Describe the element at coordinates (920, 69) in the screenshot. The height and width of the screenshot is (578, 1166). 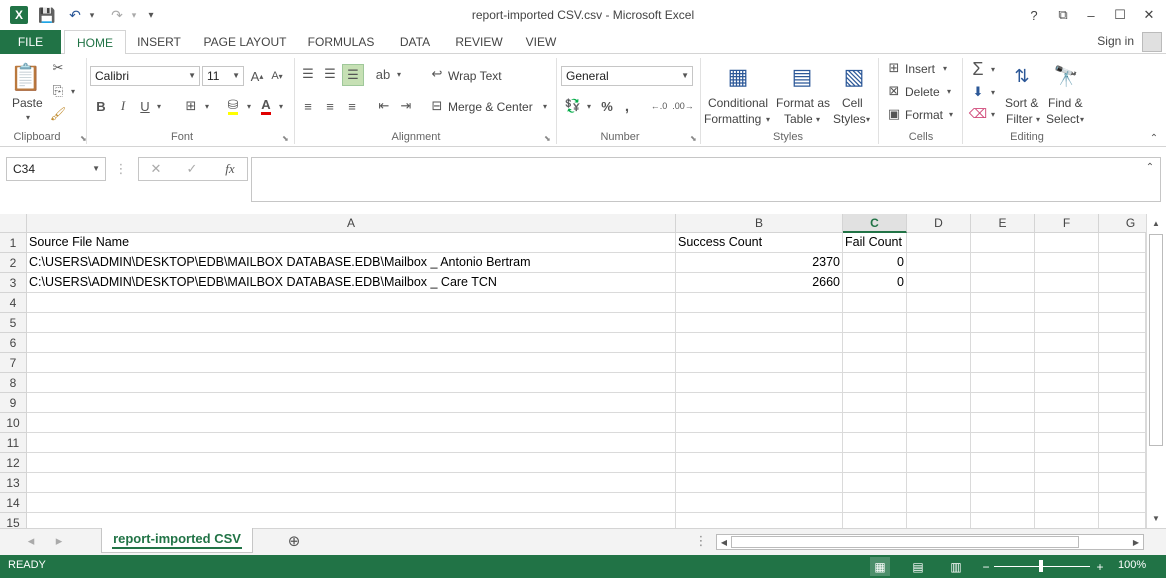
I see `insert-cells-button: Insert` at that location.